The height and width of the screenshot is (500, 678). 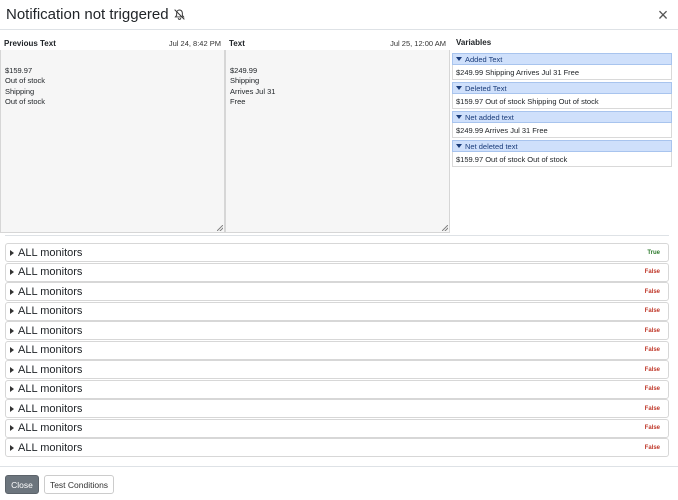 I want to click on footer-divider, so click(x=339, y=466).